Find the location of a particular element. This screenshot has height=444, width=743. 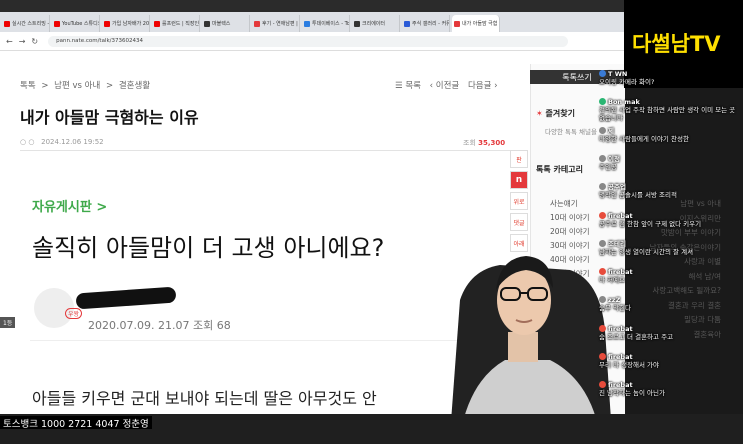

breadcrumb-item: 톡톡 is located at coordinates (28, 86).